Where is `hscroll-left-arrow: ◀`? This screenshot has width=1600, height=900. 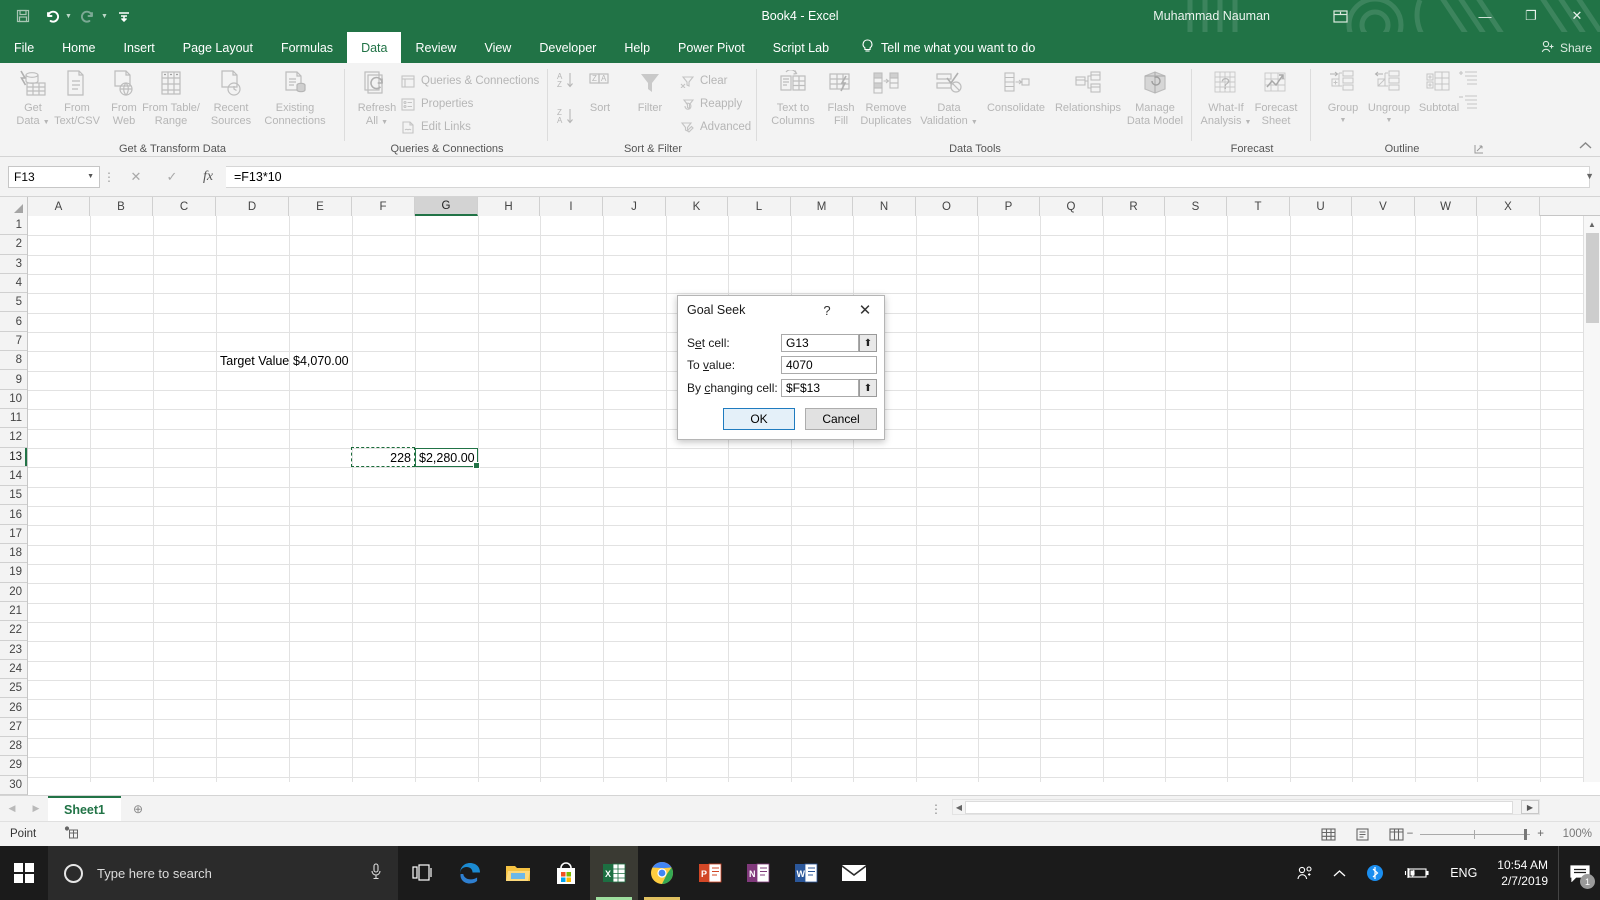 hscroll-left-arrow: ◀ is located at coordinates (959, 807).